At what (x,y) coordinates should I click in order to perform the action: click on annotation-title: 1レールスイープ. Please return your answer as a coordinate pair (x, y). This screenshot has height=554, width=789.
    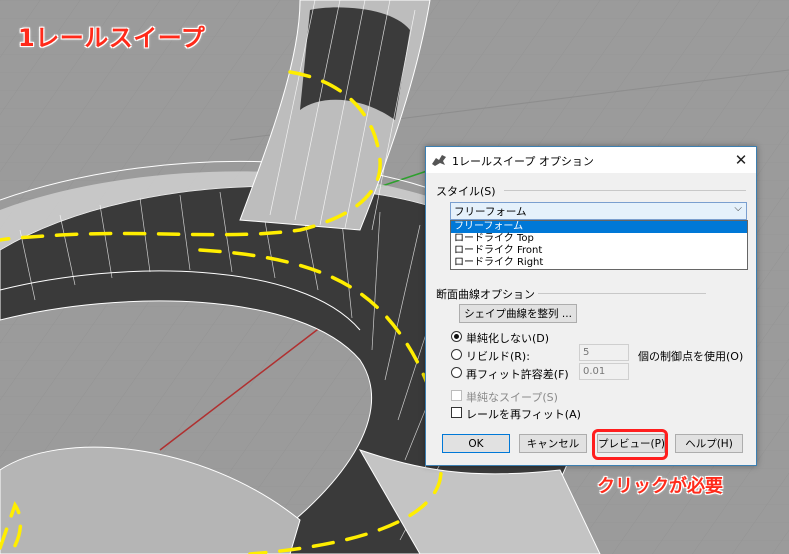
    Looking at the image, I should click on (112, 38).